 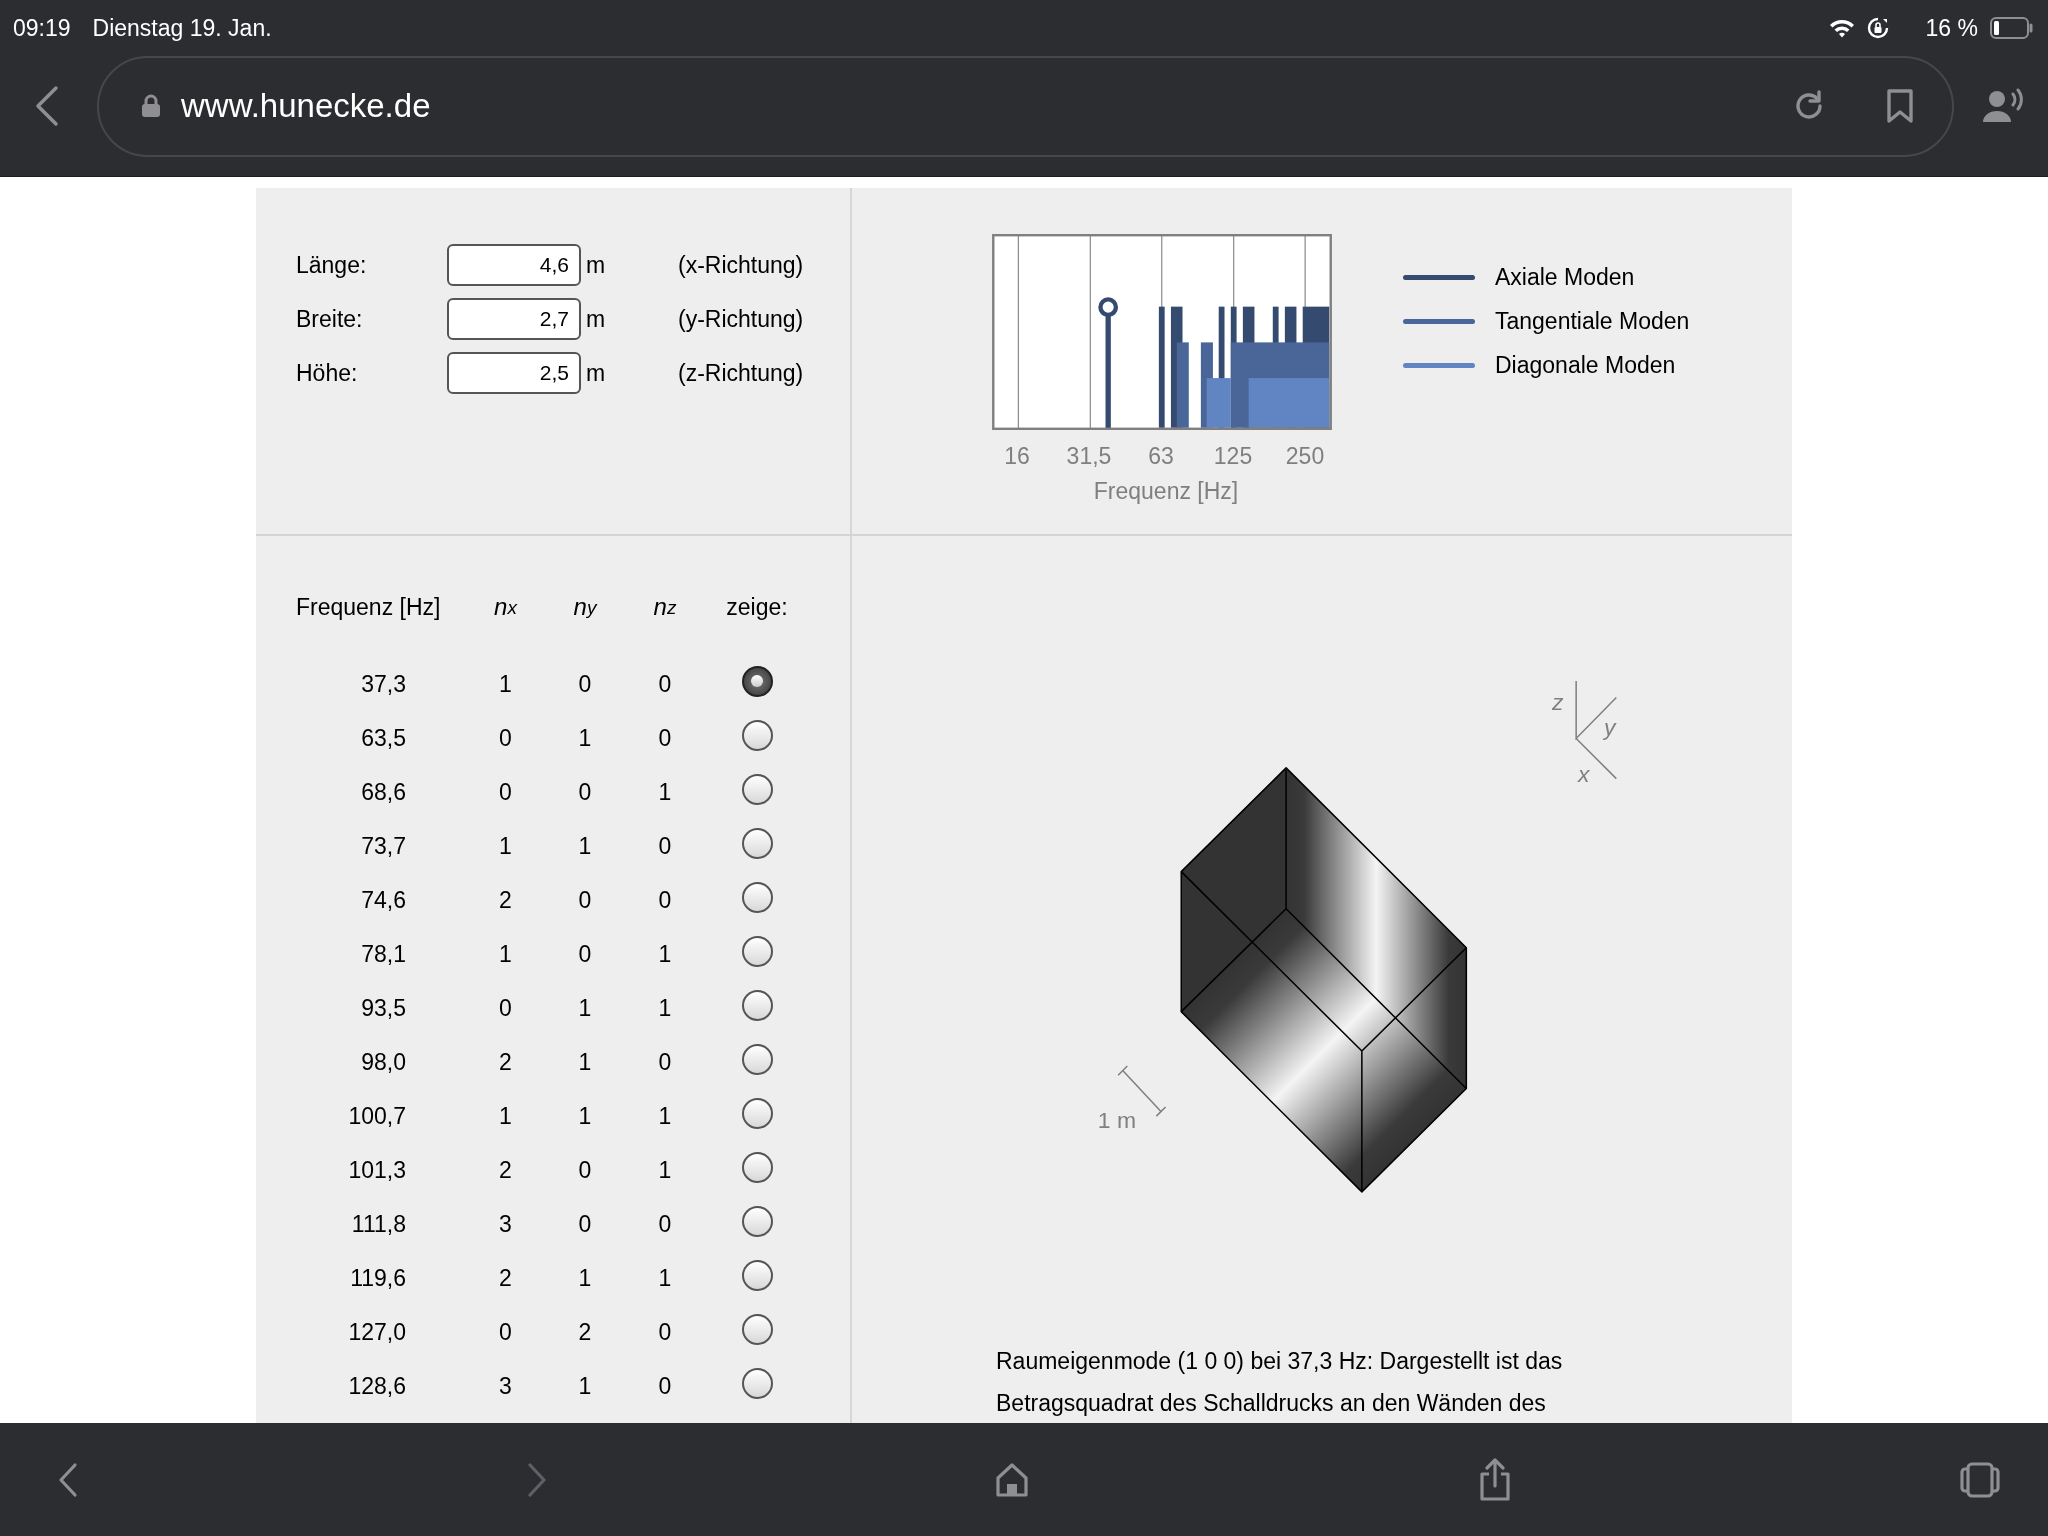 What do you see at coordinates (1233, 456) in the screenshot?
I see `axis-tick-label: 125` at bounding box center [1233, 456].